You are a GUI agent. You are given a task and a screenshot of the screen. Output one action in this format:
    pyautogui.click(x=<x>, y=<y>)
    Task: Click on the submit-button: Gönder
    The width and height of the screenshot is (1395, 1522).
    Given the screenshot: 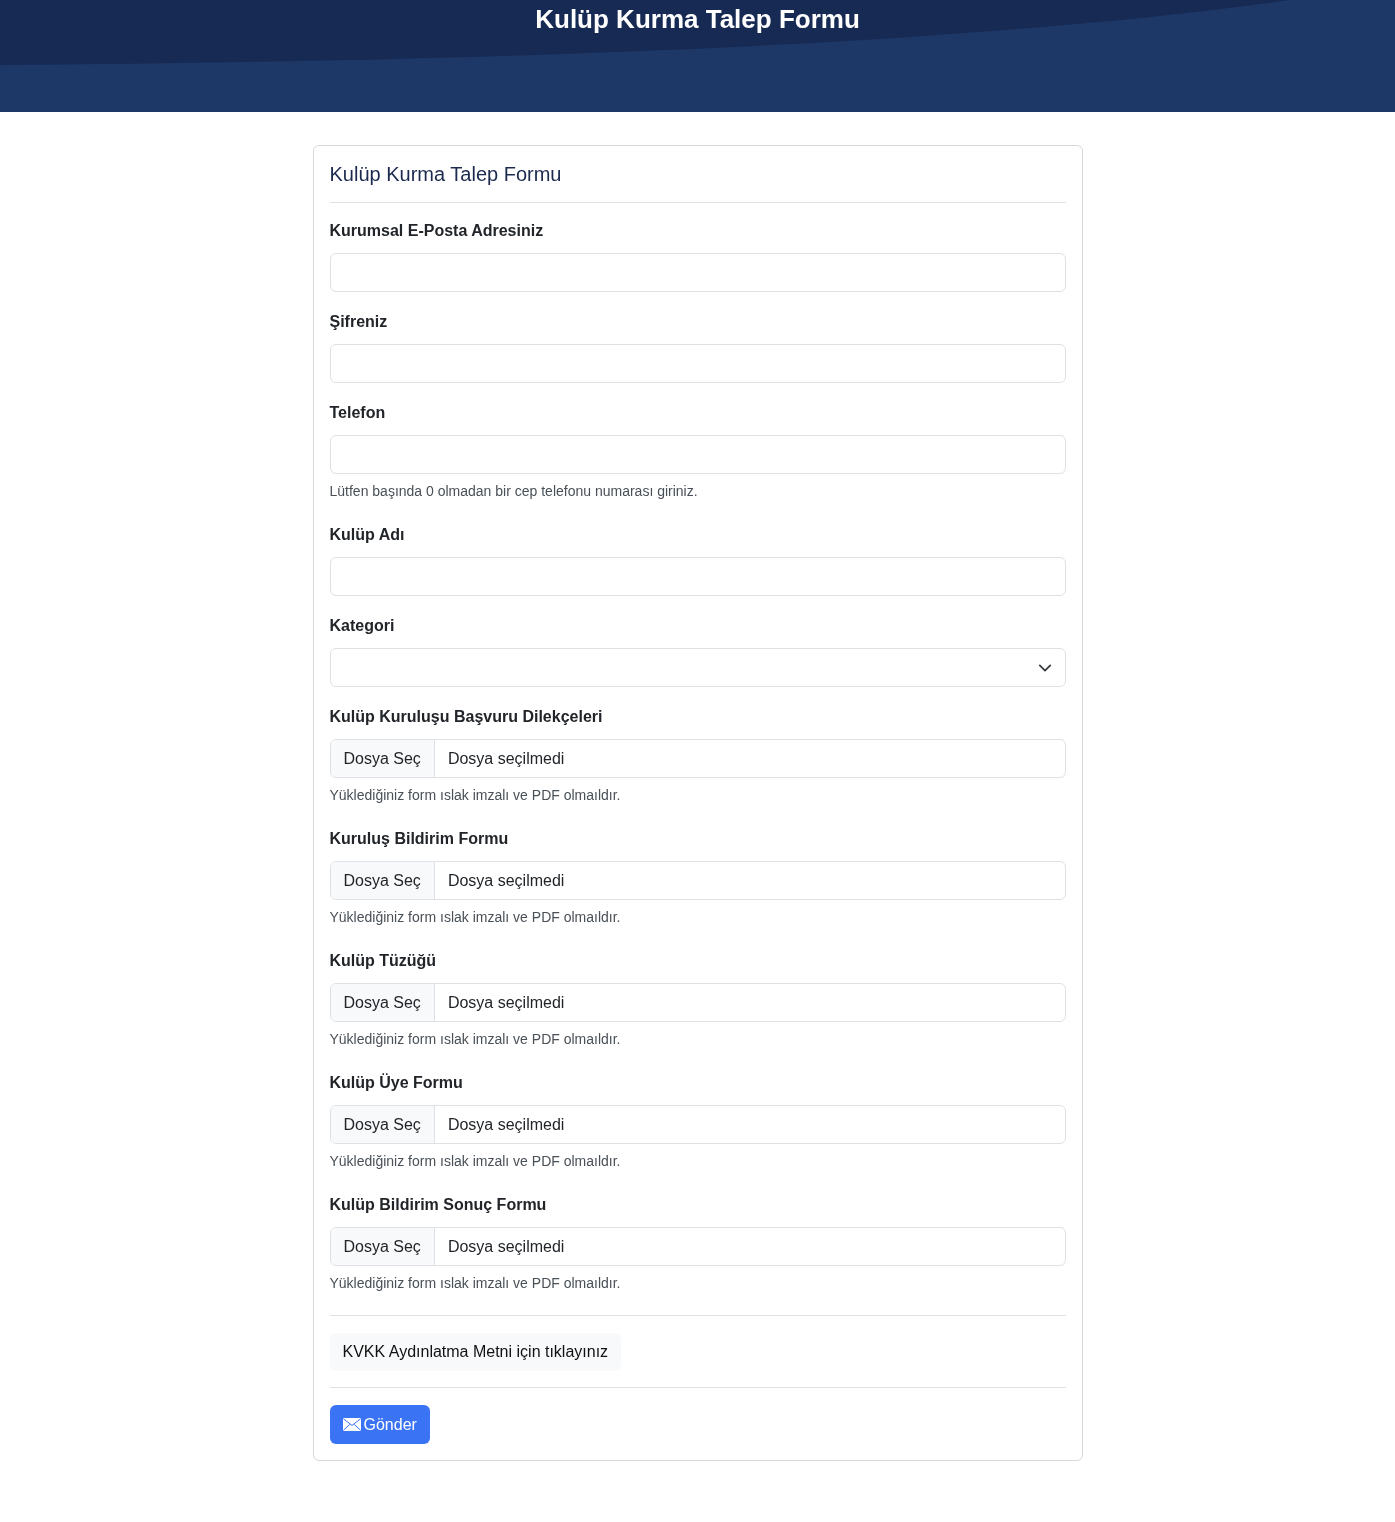 What is the action you would take?
    pyautogui.click(x=379, y=1424)
    